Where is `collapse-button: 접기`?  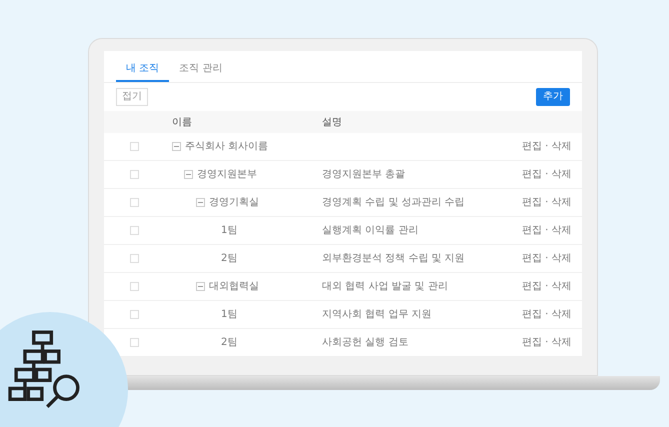 collapse-button: 접기 is located at coordinates (132, 97).